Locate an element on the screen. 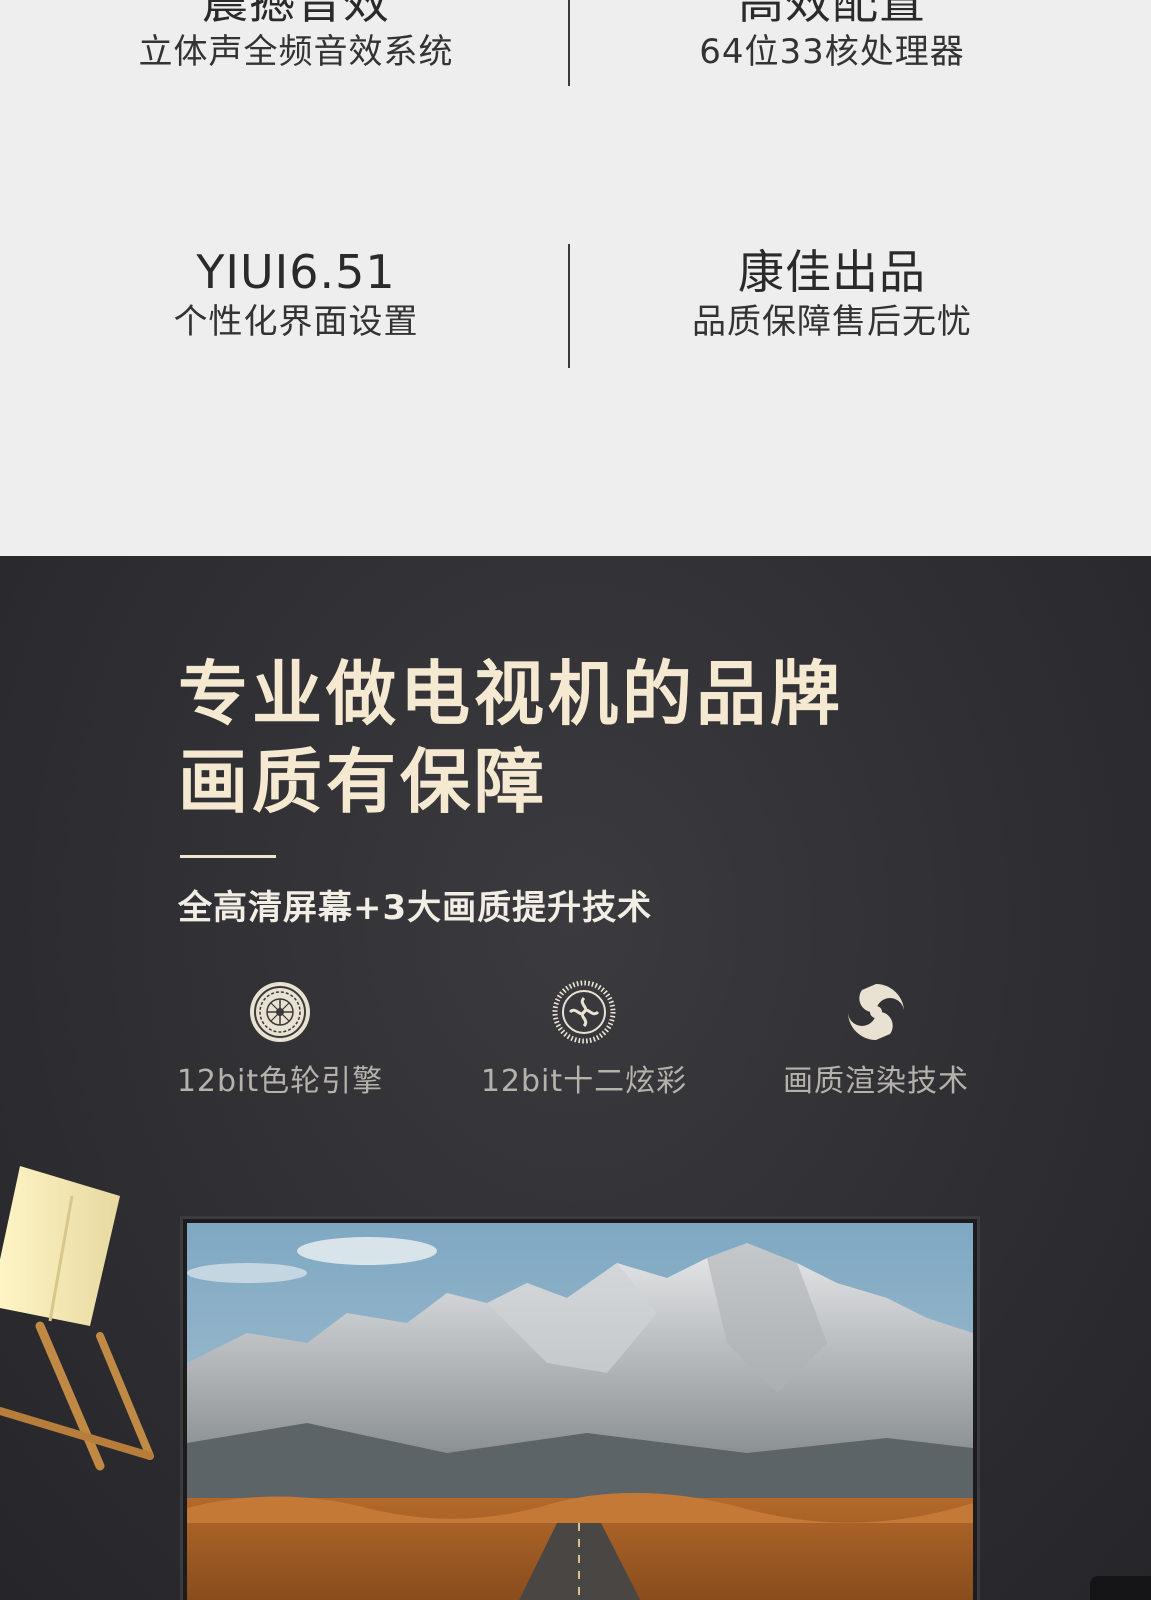 This screenshot has width=1151, height=1600. tech-item-render: 画质渲染技术 is located at coordinates (876, 1041).